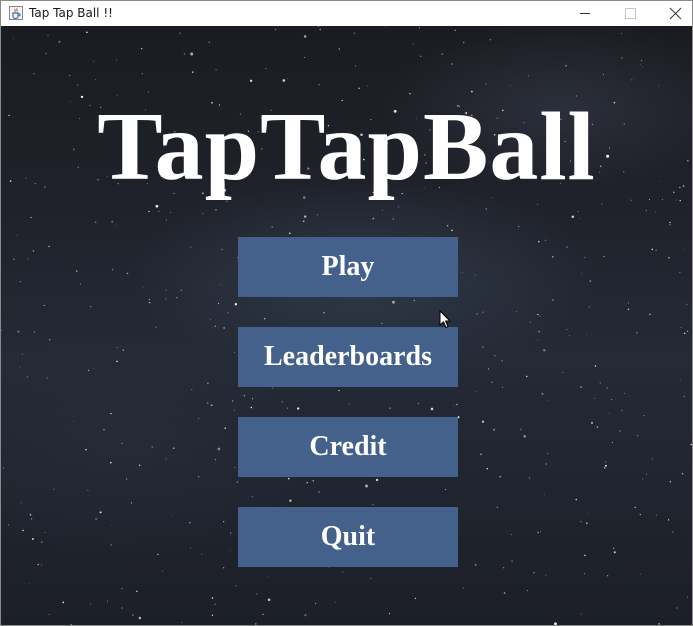  What do you see at coordinates (348, 267) in the screenshot?
I see `play-button: Play` at bounding box center [348, 267].